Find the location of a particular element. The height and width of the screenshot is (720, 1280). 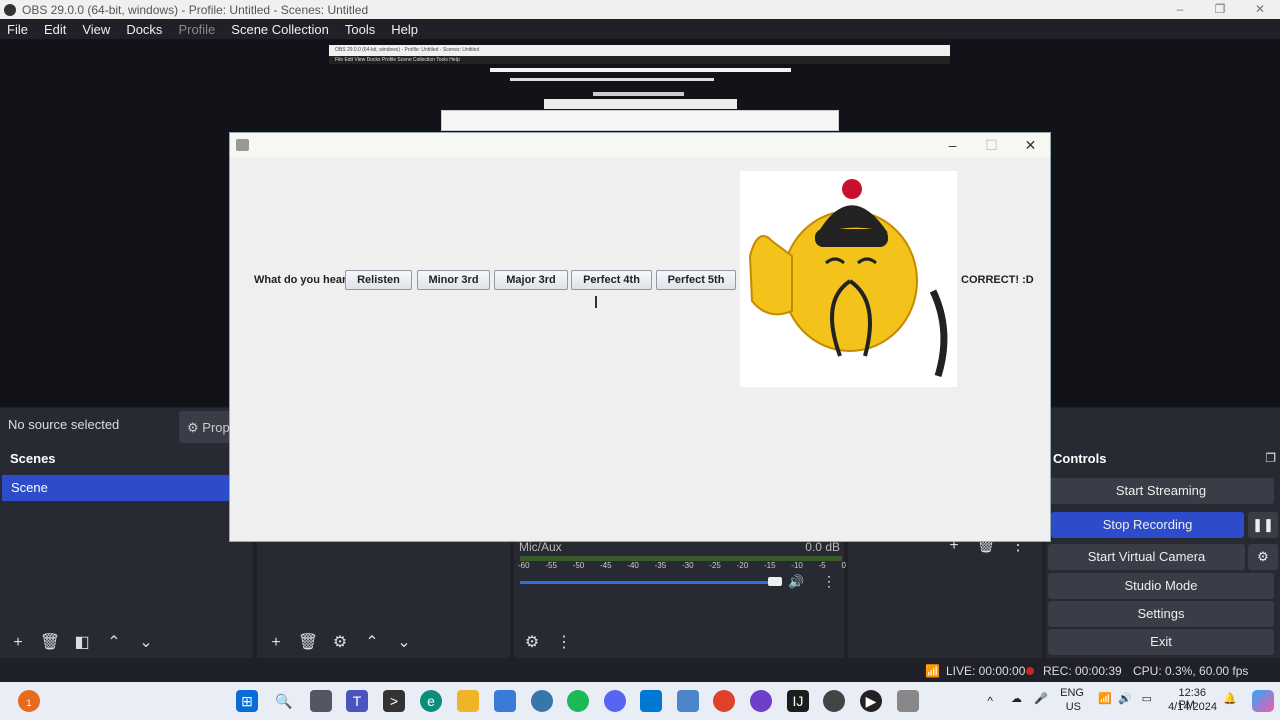

scene-item: Scene is located at coordinates (126, 488).